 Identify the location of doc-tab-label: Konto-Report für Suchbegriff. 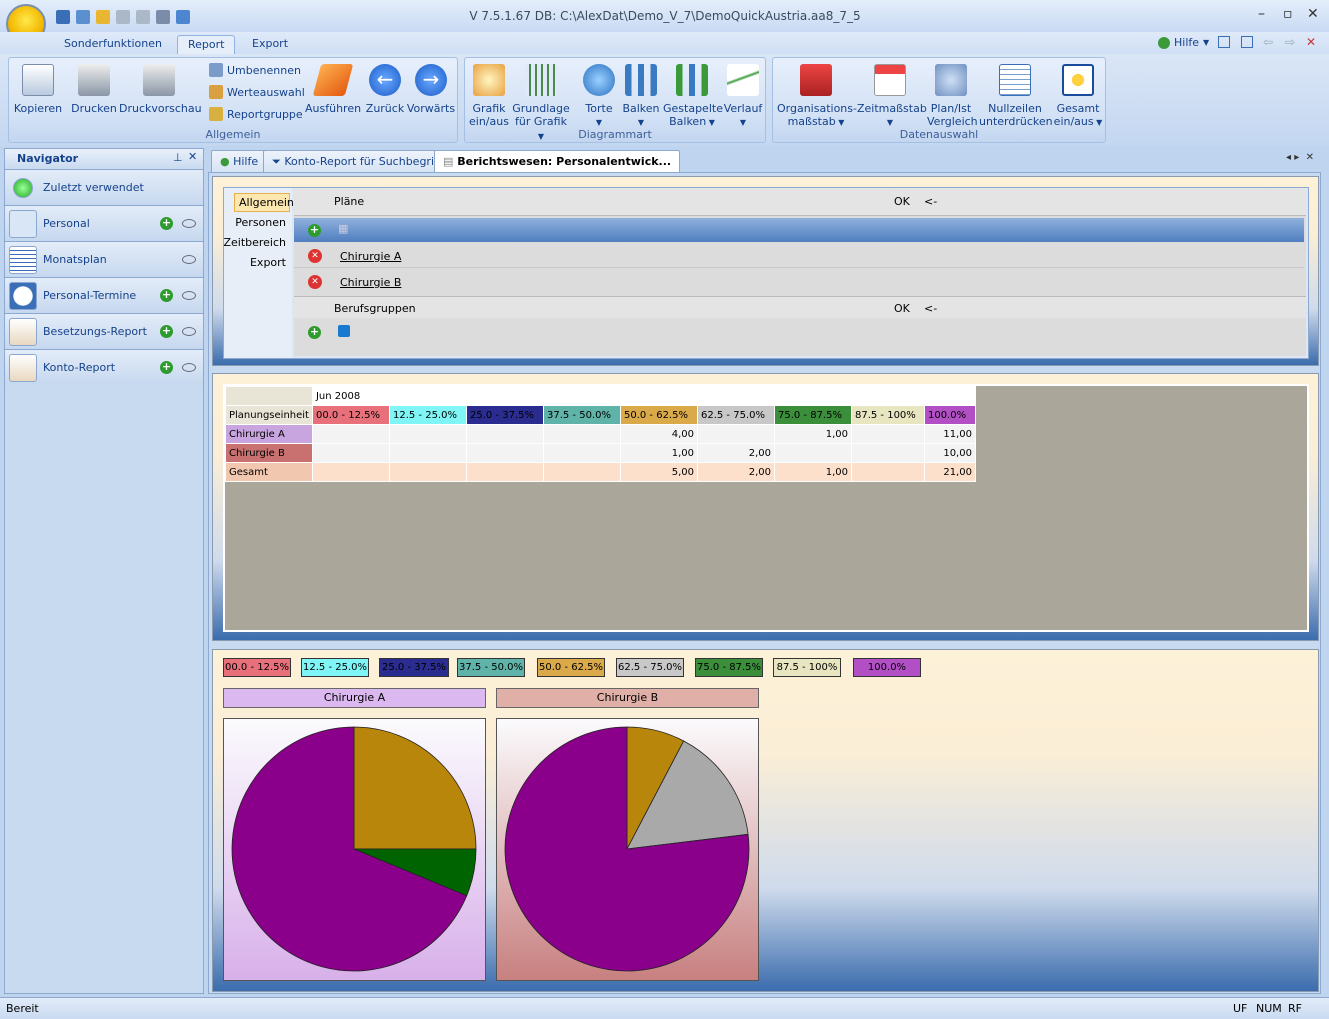
(363, 161).